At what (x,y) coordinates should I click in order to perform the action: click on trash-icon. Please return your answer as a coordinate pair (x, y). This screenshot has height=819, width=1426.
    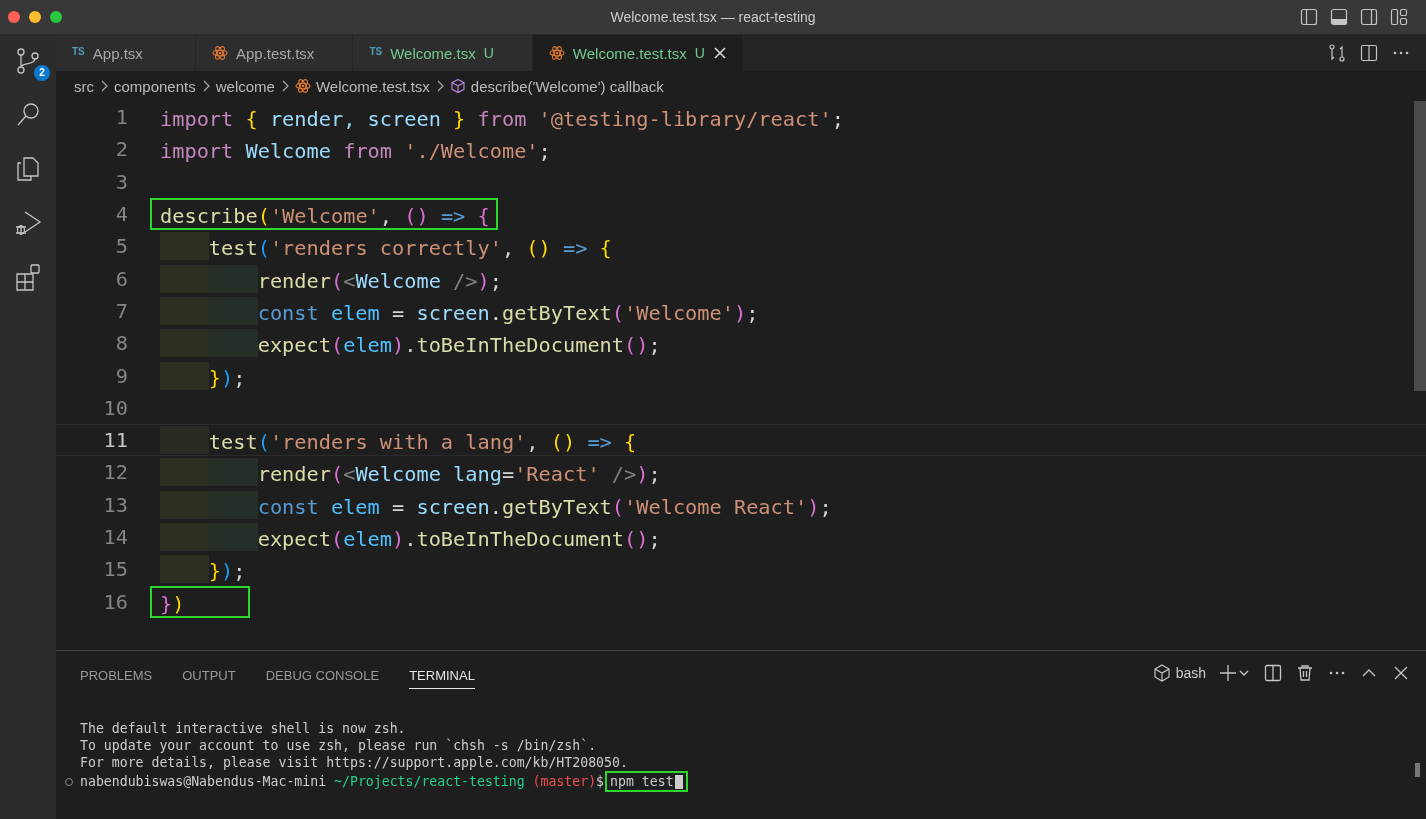
    Looking at the image, I should click on (1305, 673).